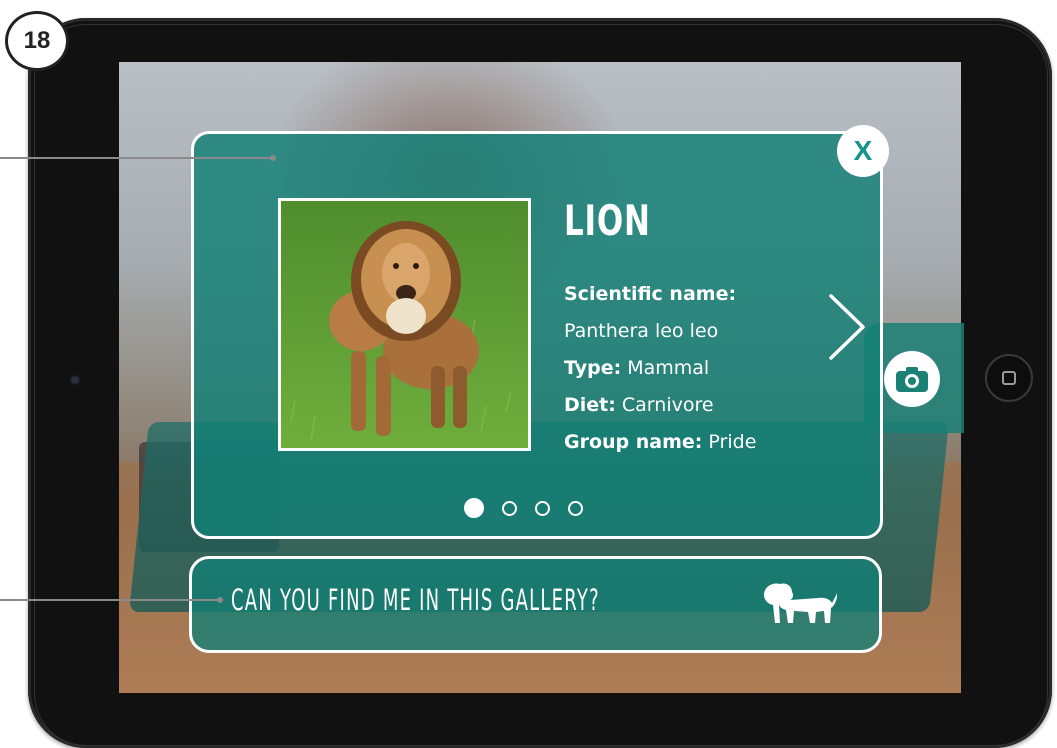  What do you see at coordinates (665, 368) in the screenshot?
I see `fact-value: Mammal` at bounding box center [665, 368].